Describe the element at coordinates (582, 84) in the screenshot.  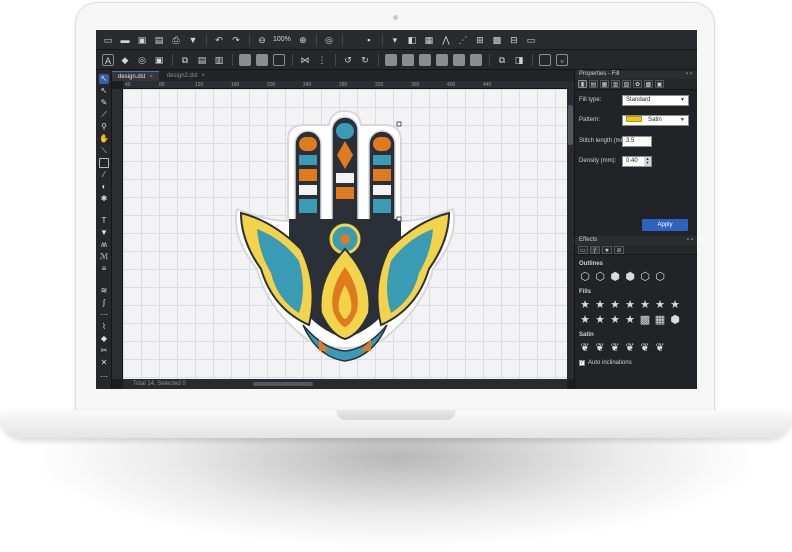
I see `tab-fill: ▮` at that location.